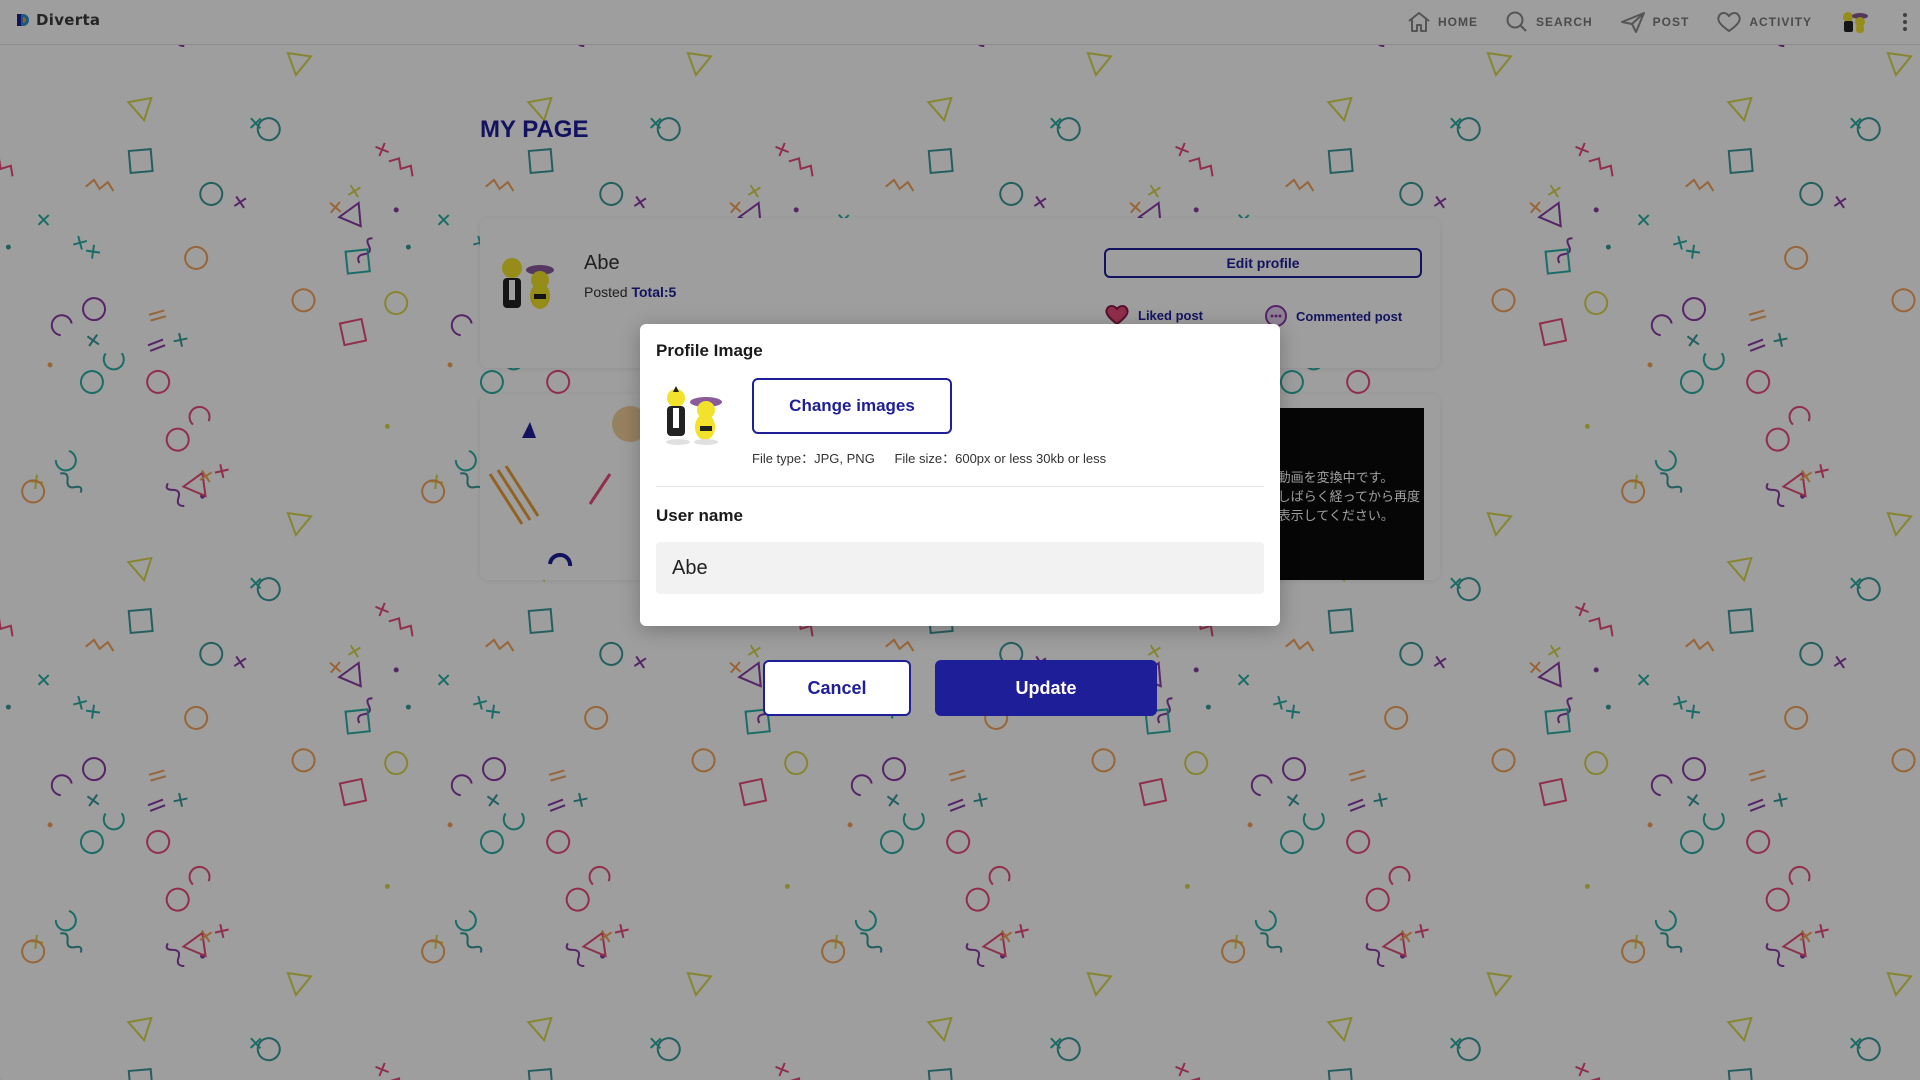 The height and width of the screenshot is (1080, 1920). I want to click on username-input, so click(960, 568).